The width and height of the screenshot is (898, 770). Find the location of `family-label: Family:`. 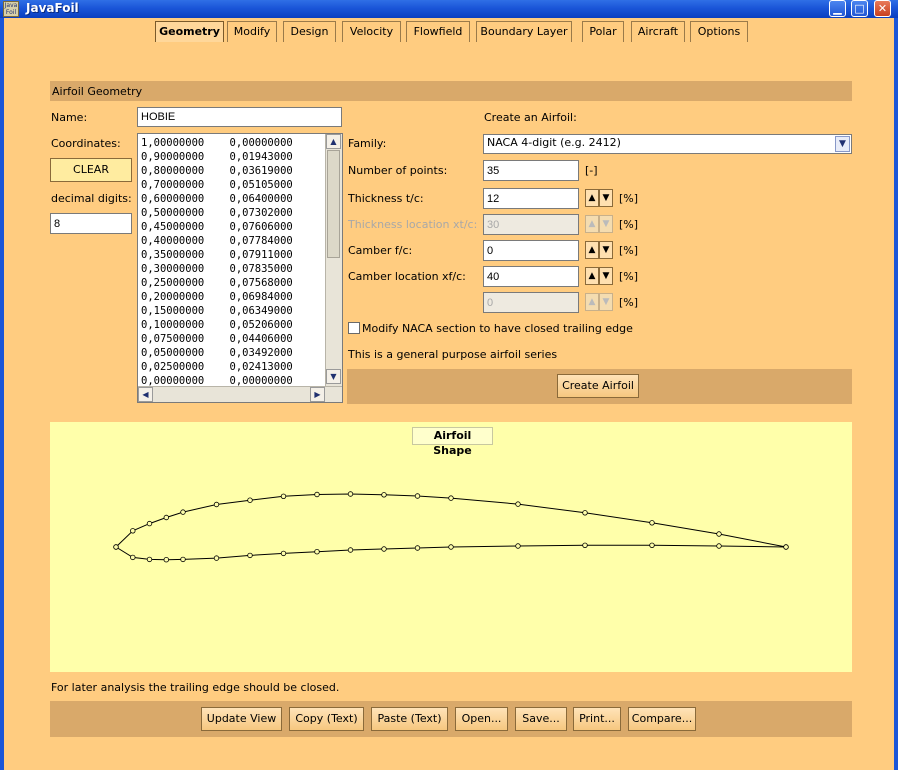

family-label: Family: is located at coordinates (367, 143).